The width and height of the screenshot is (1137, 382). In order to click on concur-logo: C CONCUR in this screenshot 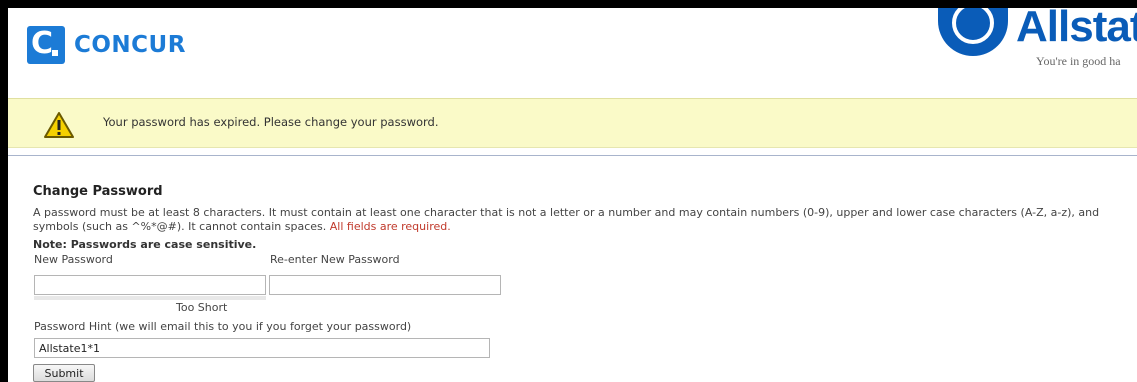, I will do `click(106, 45)`.